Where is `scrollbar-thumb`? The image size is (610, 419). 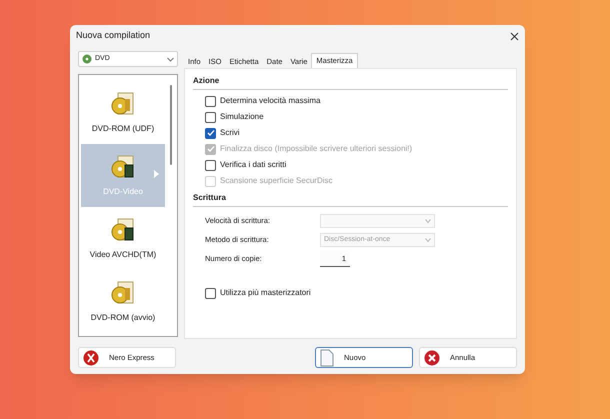
scrollbar-thumb is located at coordinates (171, 125).